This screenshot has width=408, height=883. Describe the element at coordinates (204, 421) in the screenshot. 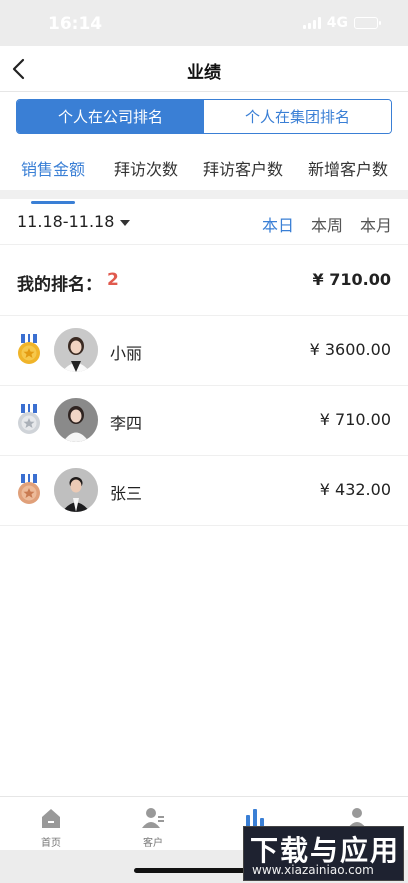

I see `ranking-row: 李四 ¥ 710.00` at that location.